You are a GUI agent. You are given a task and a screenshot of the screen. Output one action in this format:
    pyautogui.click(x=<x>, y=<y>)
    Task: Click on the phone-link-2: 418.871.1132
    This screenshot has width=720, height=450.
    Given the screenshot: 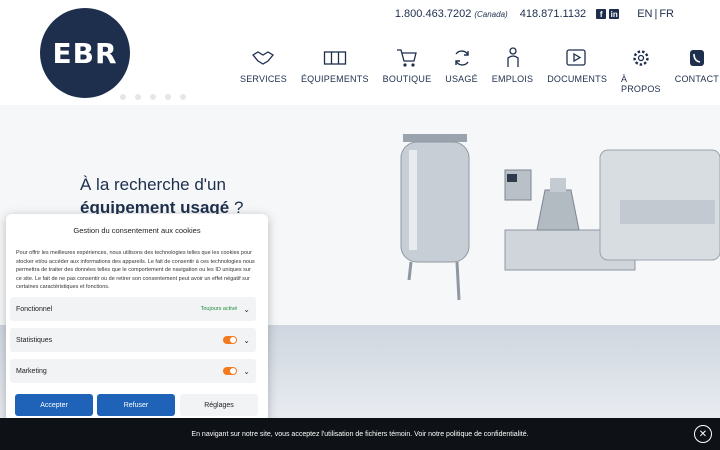 What is the action you would take?
    pyautogui.click(x=553, y=14)
    